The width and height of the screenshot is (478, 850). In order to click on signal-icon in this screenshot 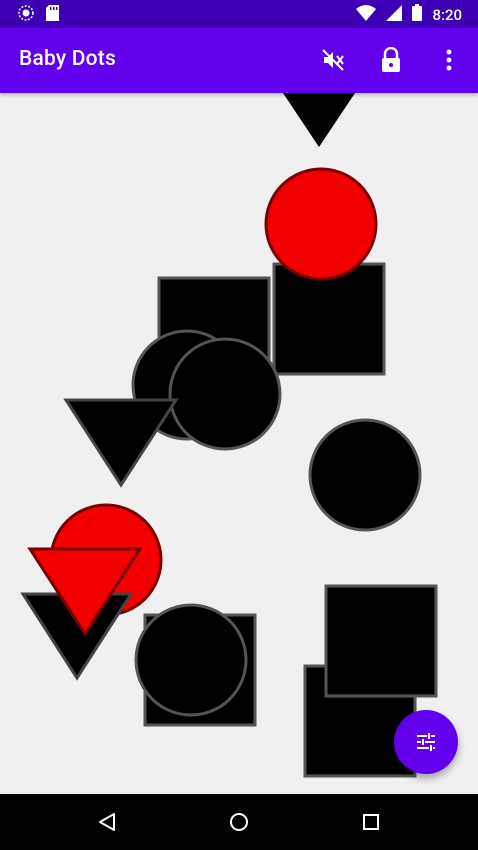, I will do `click(394, 14)`.